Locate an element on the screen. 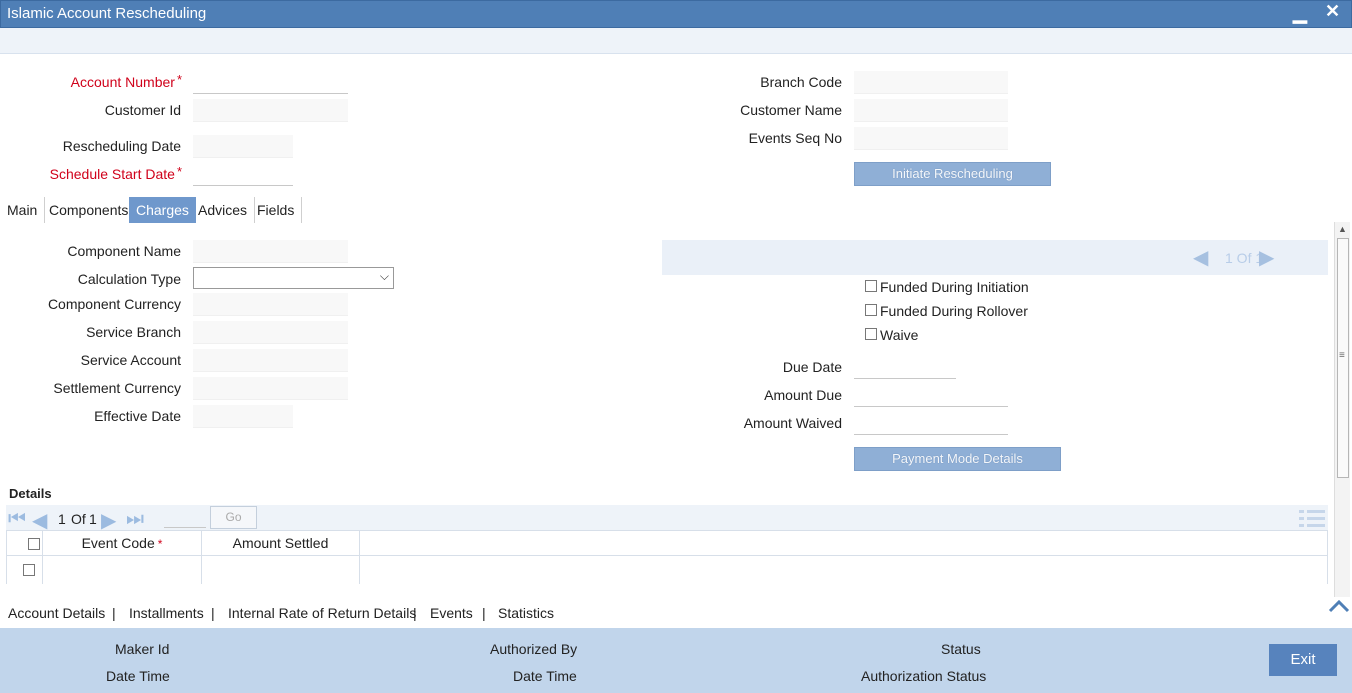 This screenshot has height=693, width=1352. bottom-tab-installments: Installments is located at coordinates (166, 613).